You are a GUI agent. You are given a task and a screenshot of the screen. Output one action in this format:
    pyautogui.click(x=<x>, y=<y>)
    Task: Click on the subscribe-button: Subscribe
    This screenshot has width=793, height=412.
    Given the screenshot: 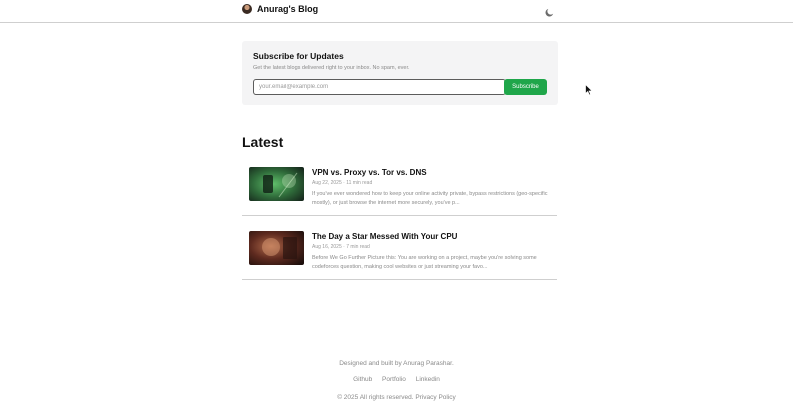 What is the action you would take?
    pyautogui.click(x=525, y=87)
    